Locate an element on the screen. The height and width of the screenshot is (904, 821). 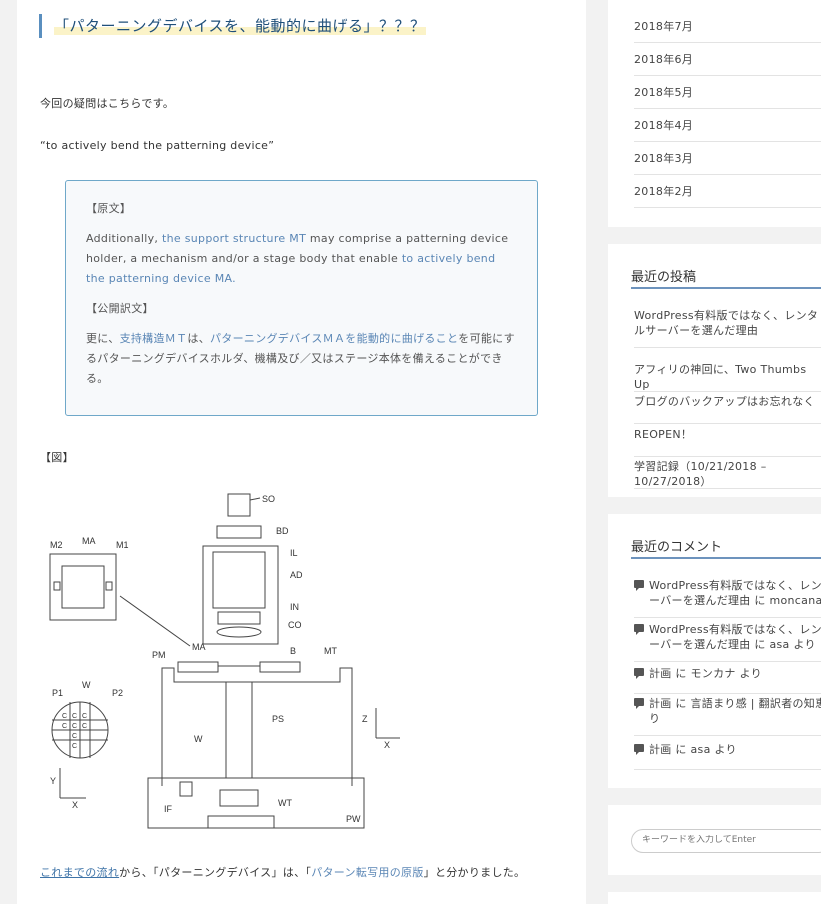
comment-line: ーバーを選んだ理由 に moncana よ is located at coordinates (735, 600).